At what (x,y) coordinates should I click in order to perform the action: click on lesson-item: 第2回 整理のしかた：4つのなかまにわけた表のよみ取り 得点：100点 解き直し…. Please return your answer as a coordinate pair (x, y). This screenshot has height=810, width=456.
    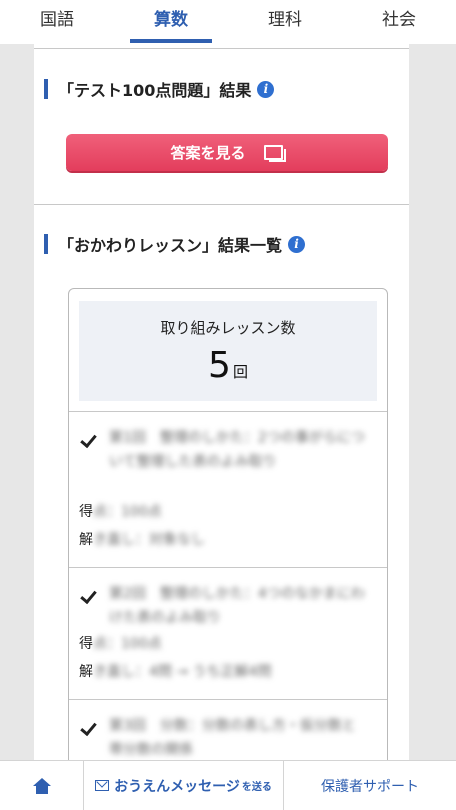
    Looking at the image, I should click on (228, 633).